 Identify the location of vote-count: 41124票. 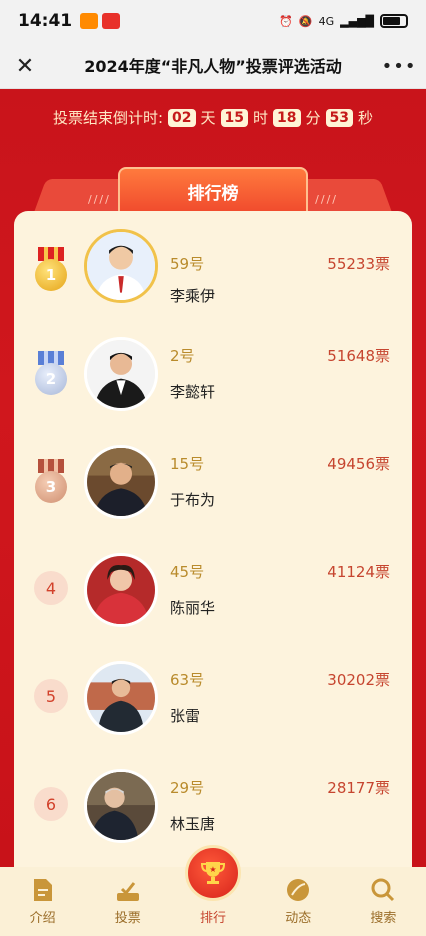
(358, 572).